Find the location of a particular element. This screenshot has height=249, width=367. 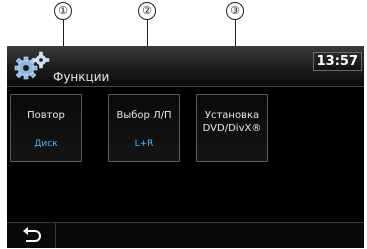

dvd-divx-setup-button: Установка DVD/DivX® is located at coordinates (232, 128).